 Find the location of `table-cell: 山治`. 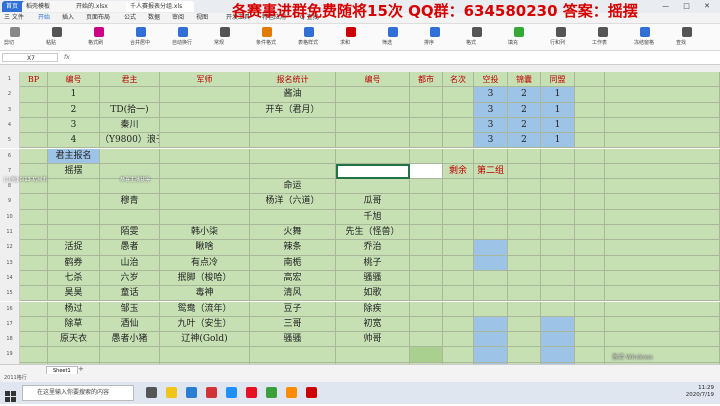

table-cell: 山治 is located at coordinates (130, 263).